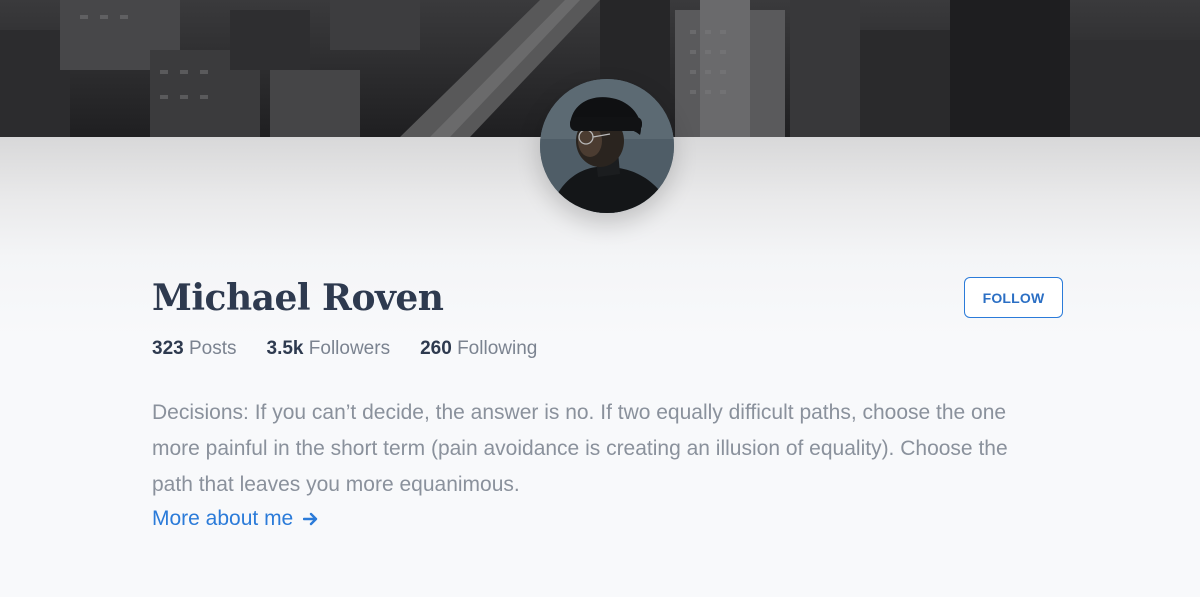  I want to click on stat-value: 323, so click(168, 348).